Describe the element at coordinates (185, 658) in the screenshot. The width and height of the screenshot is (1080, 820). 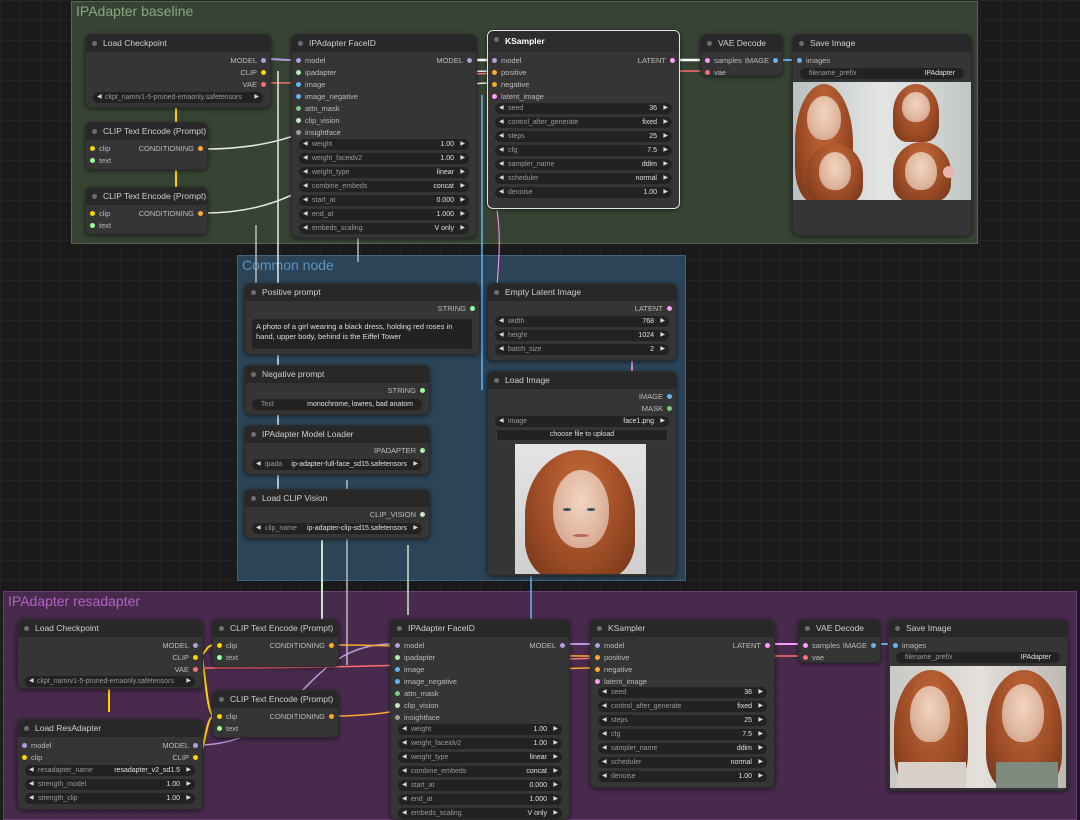
I see `output-clip: CLIP` at that location.